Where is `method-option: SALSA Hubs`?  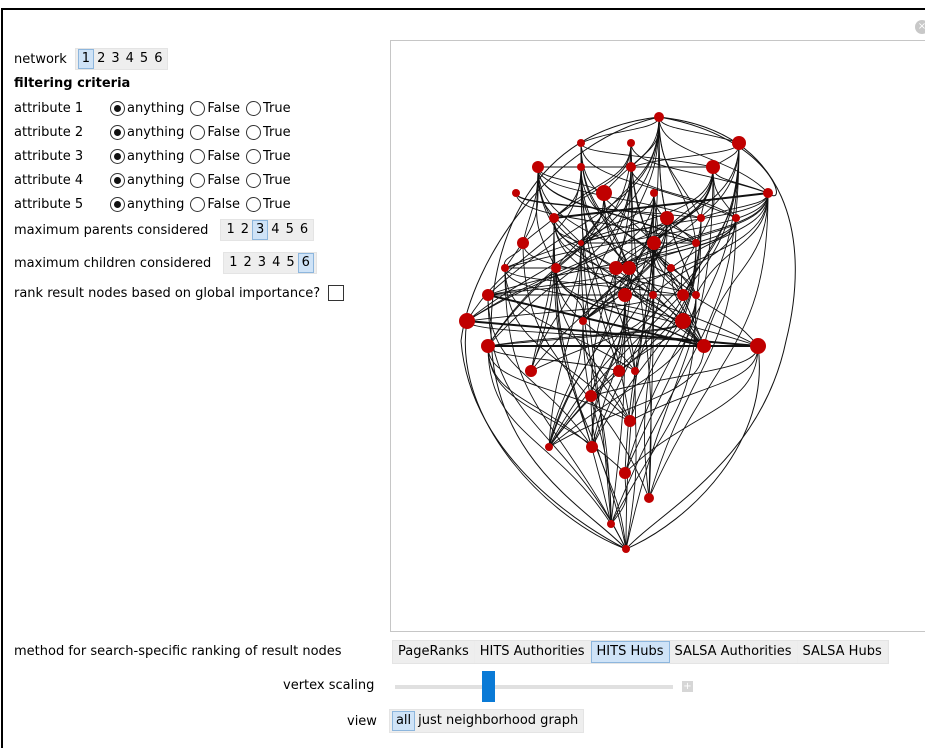 method-option: SALSA Hubs is located at coordinates (843, 652).